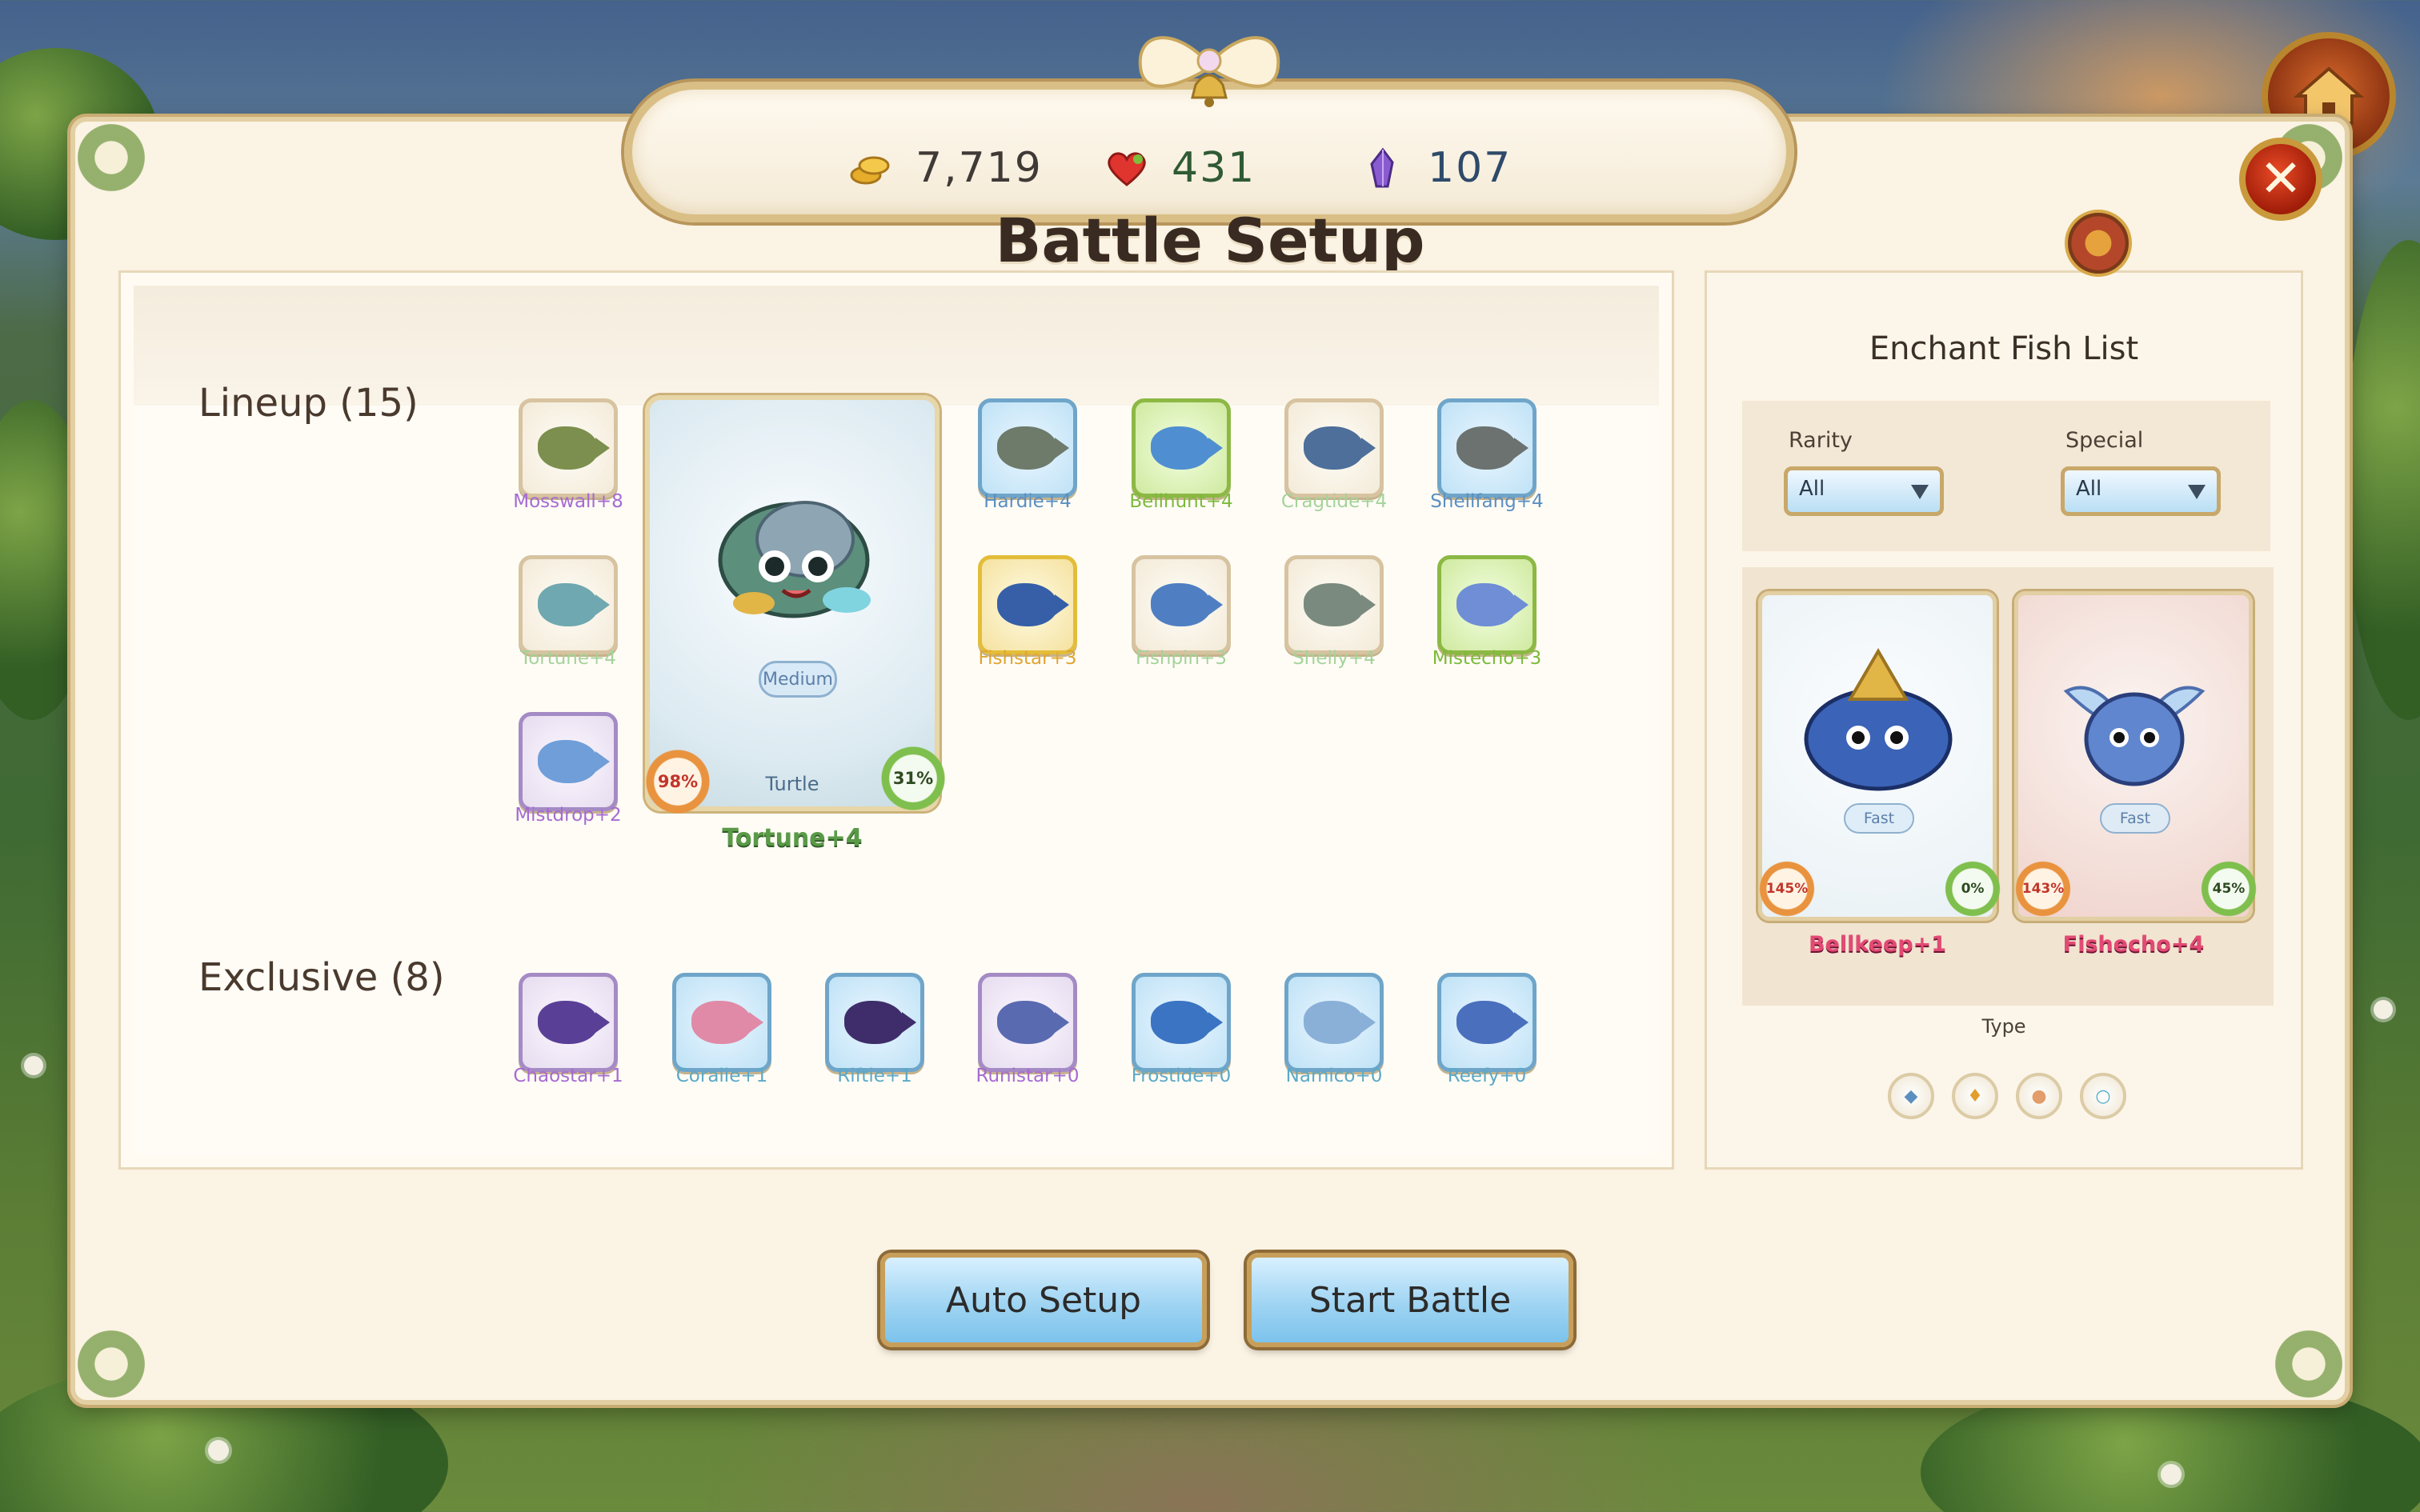 This screenshot has height=1512, width=2420. Describe the element at coordinates (2104, 440) in the screenshot. I see `special-label: Special` at that location.